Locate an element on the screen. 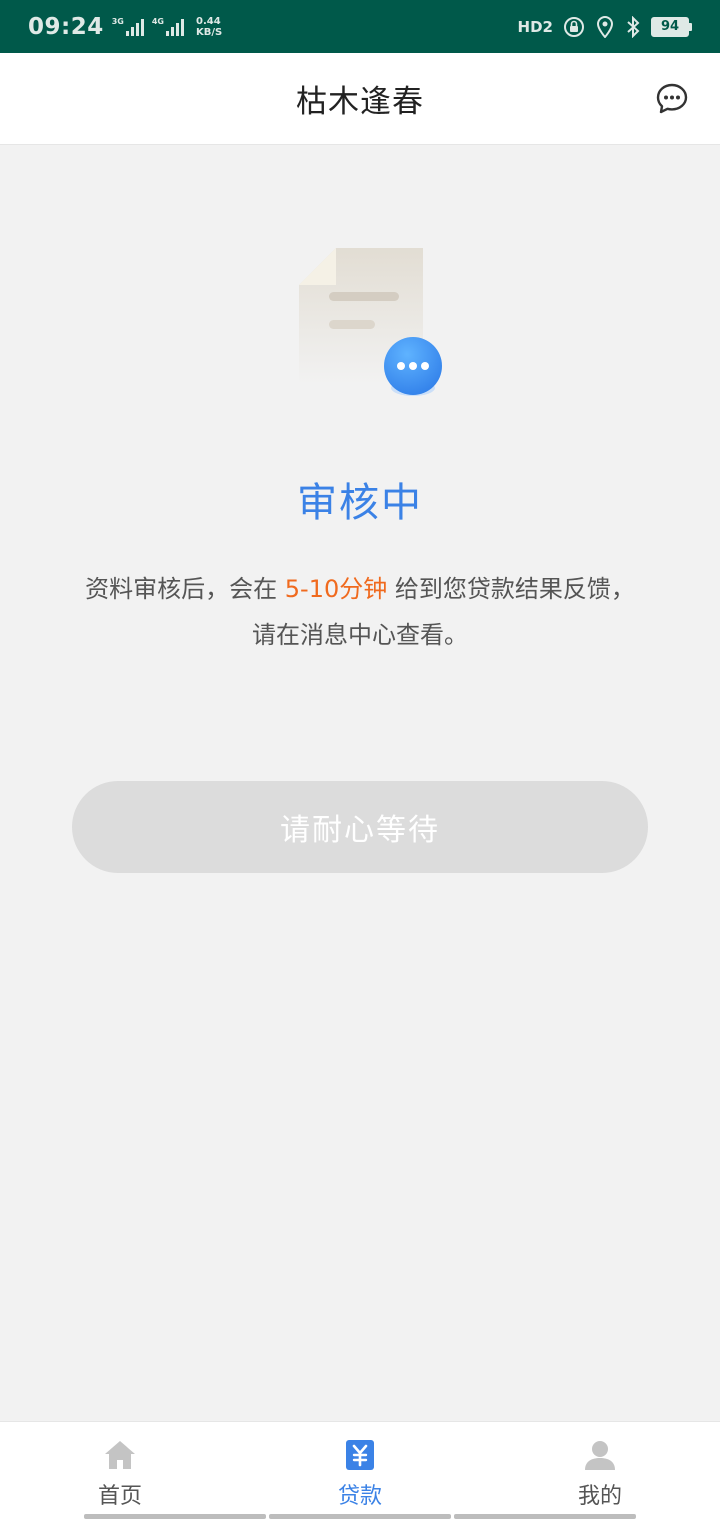 Image resolution: width=720 pixels, height=1520 pixels. home-icon is located at coordinates (120, 1455).